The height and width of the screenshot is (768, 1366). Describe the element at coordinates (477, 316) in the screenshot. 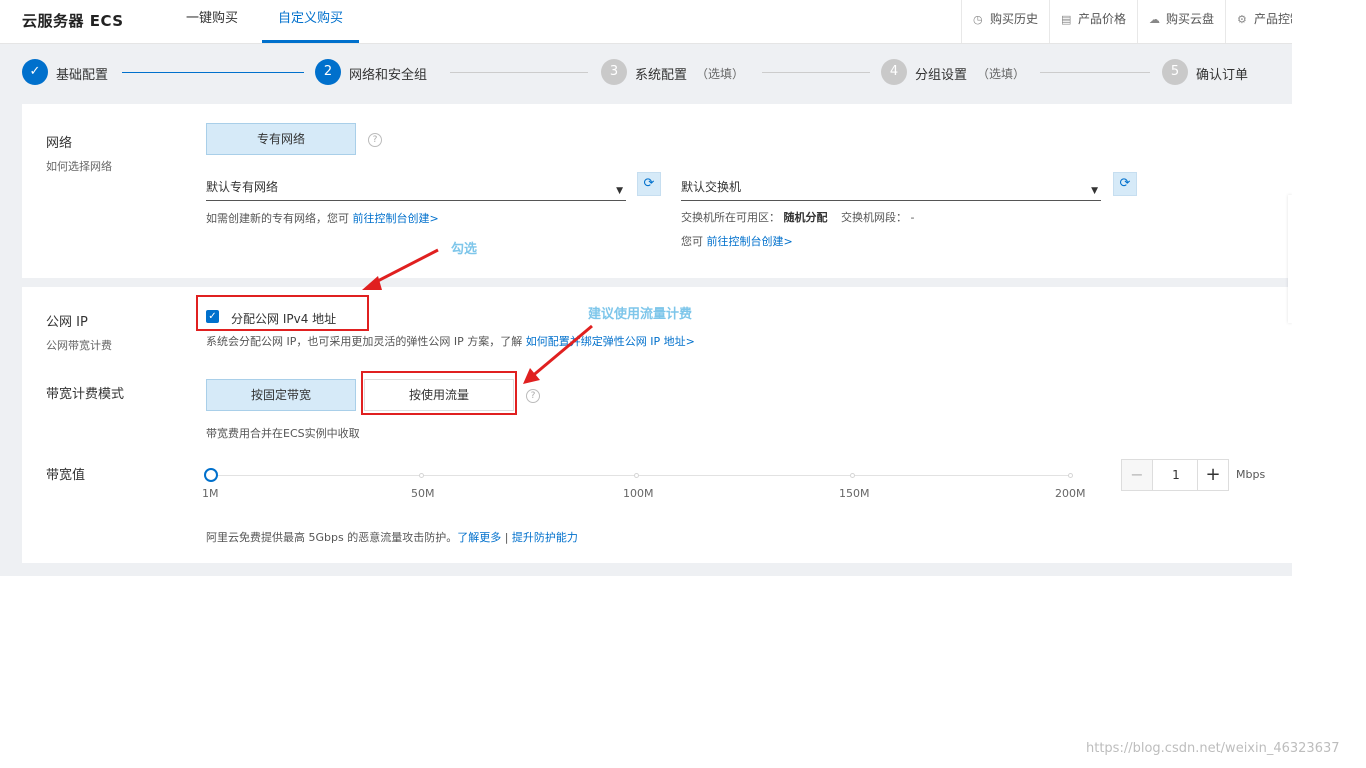

I see `annotation-arrows` at that location.